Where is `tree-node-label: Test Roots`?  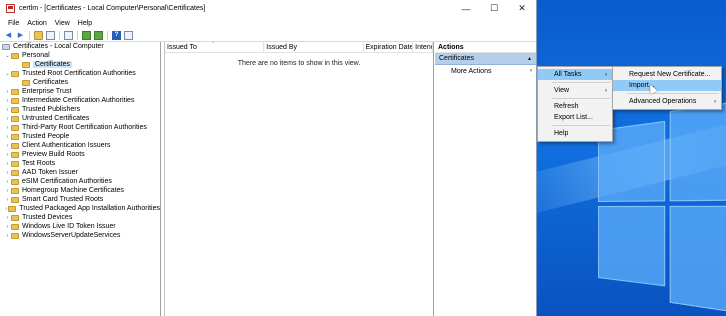 tree-node-label: Test Roots is located at coordinates (39, 163).